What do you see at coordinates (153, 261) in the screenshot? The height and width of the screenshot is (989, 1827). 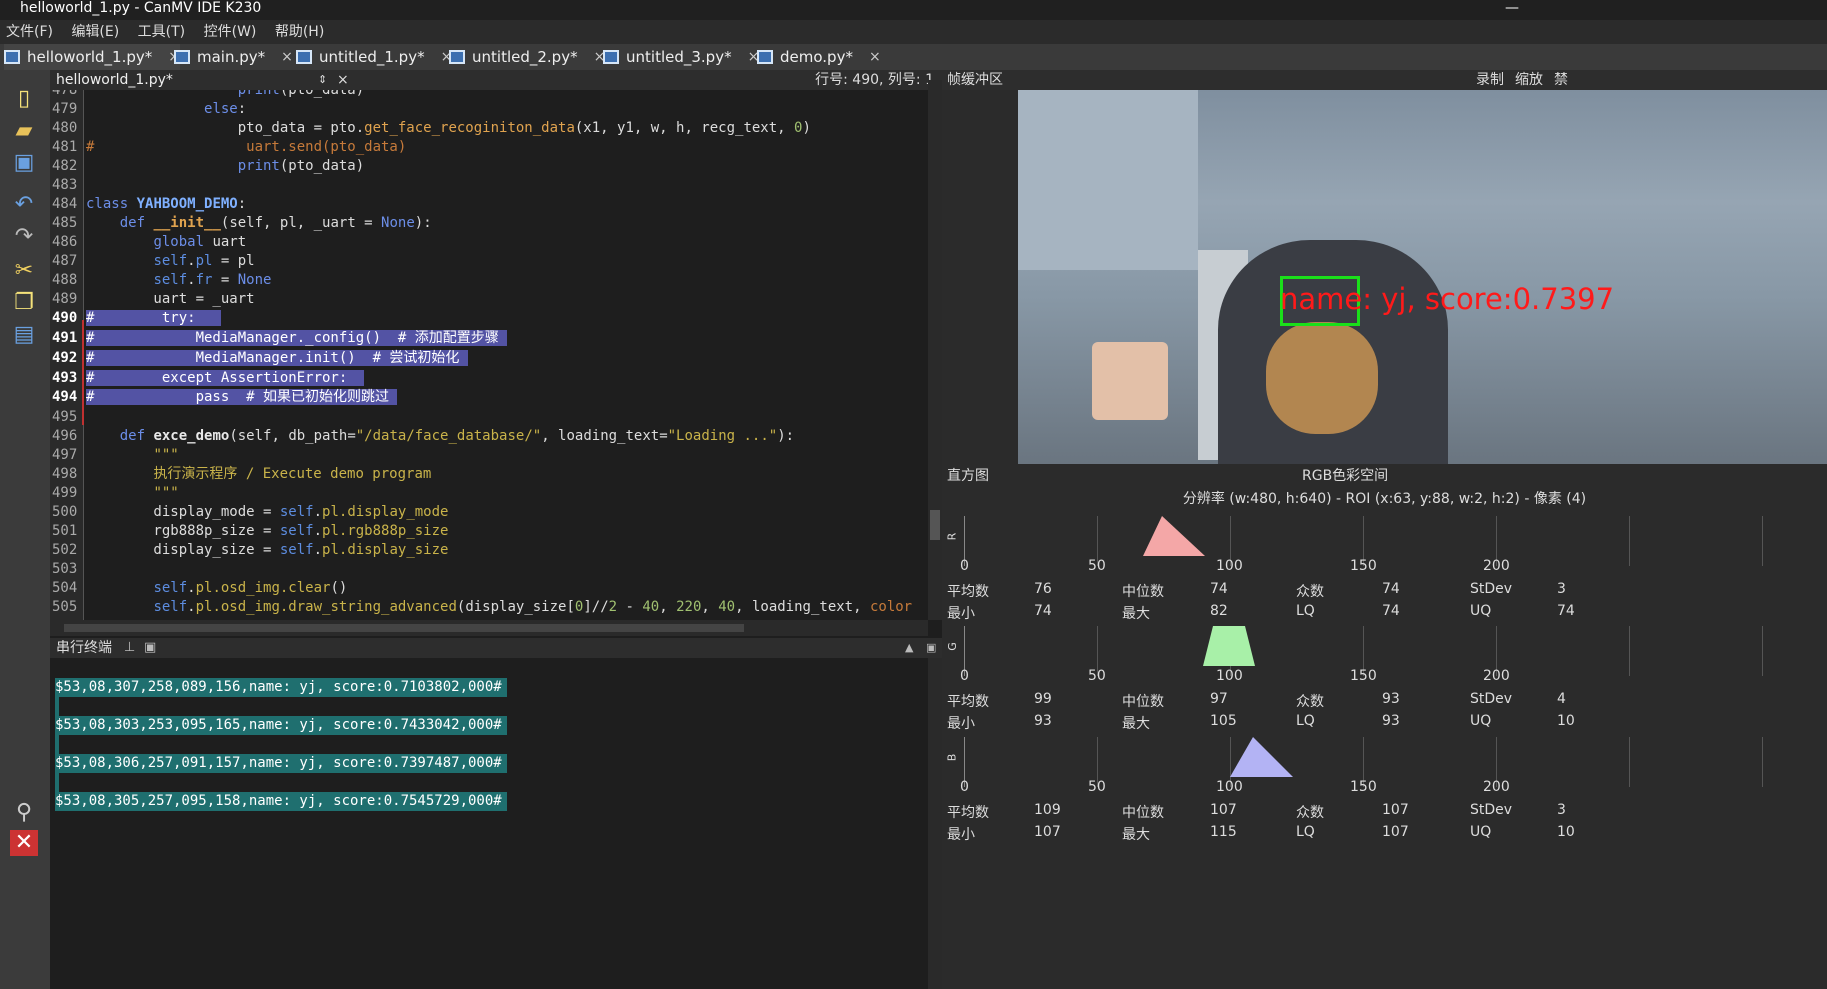 I see `code-line: 487 self.pl = pl` at bounding box center [153, 261].